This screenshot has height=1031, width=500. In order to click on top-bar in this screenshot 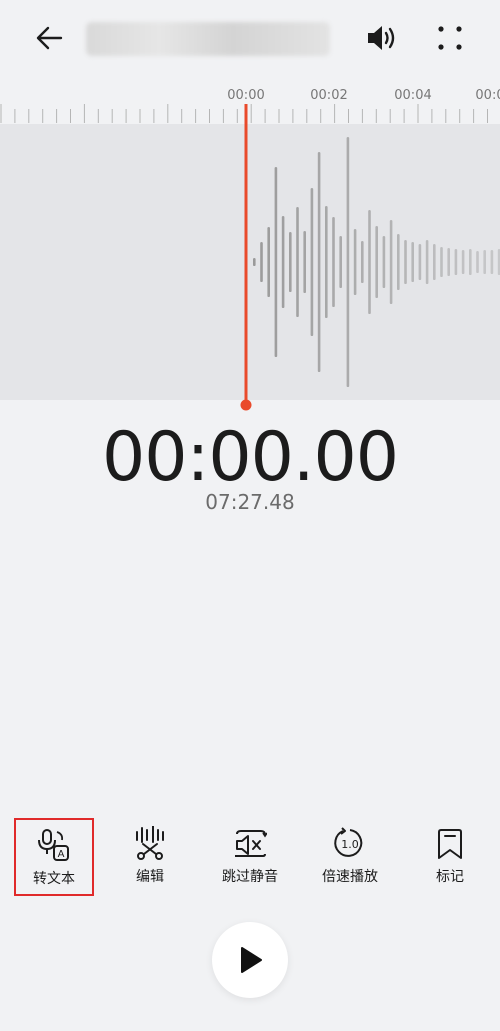, I will do `click(250, 39)`.